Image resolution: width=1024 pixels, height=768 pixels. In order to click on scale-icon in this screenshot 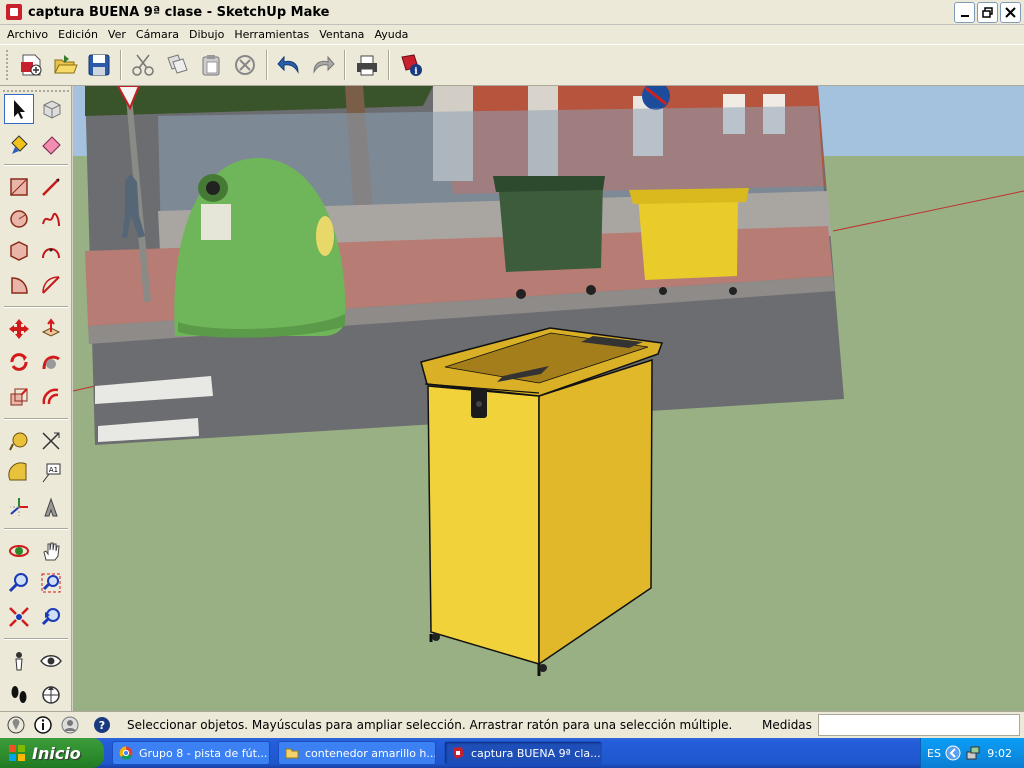, I will do `click(19, 397)`.